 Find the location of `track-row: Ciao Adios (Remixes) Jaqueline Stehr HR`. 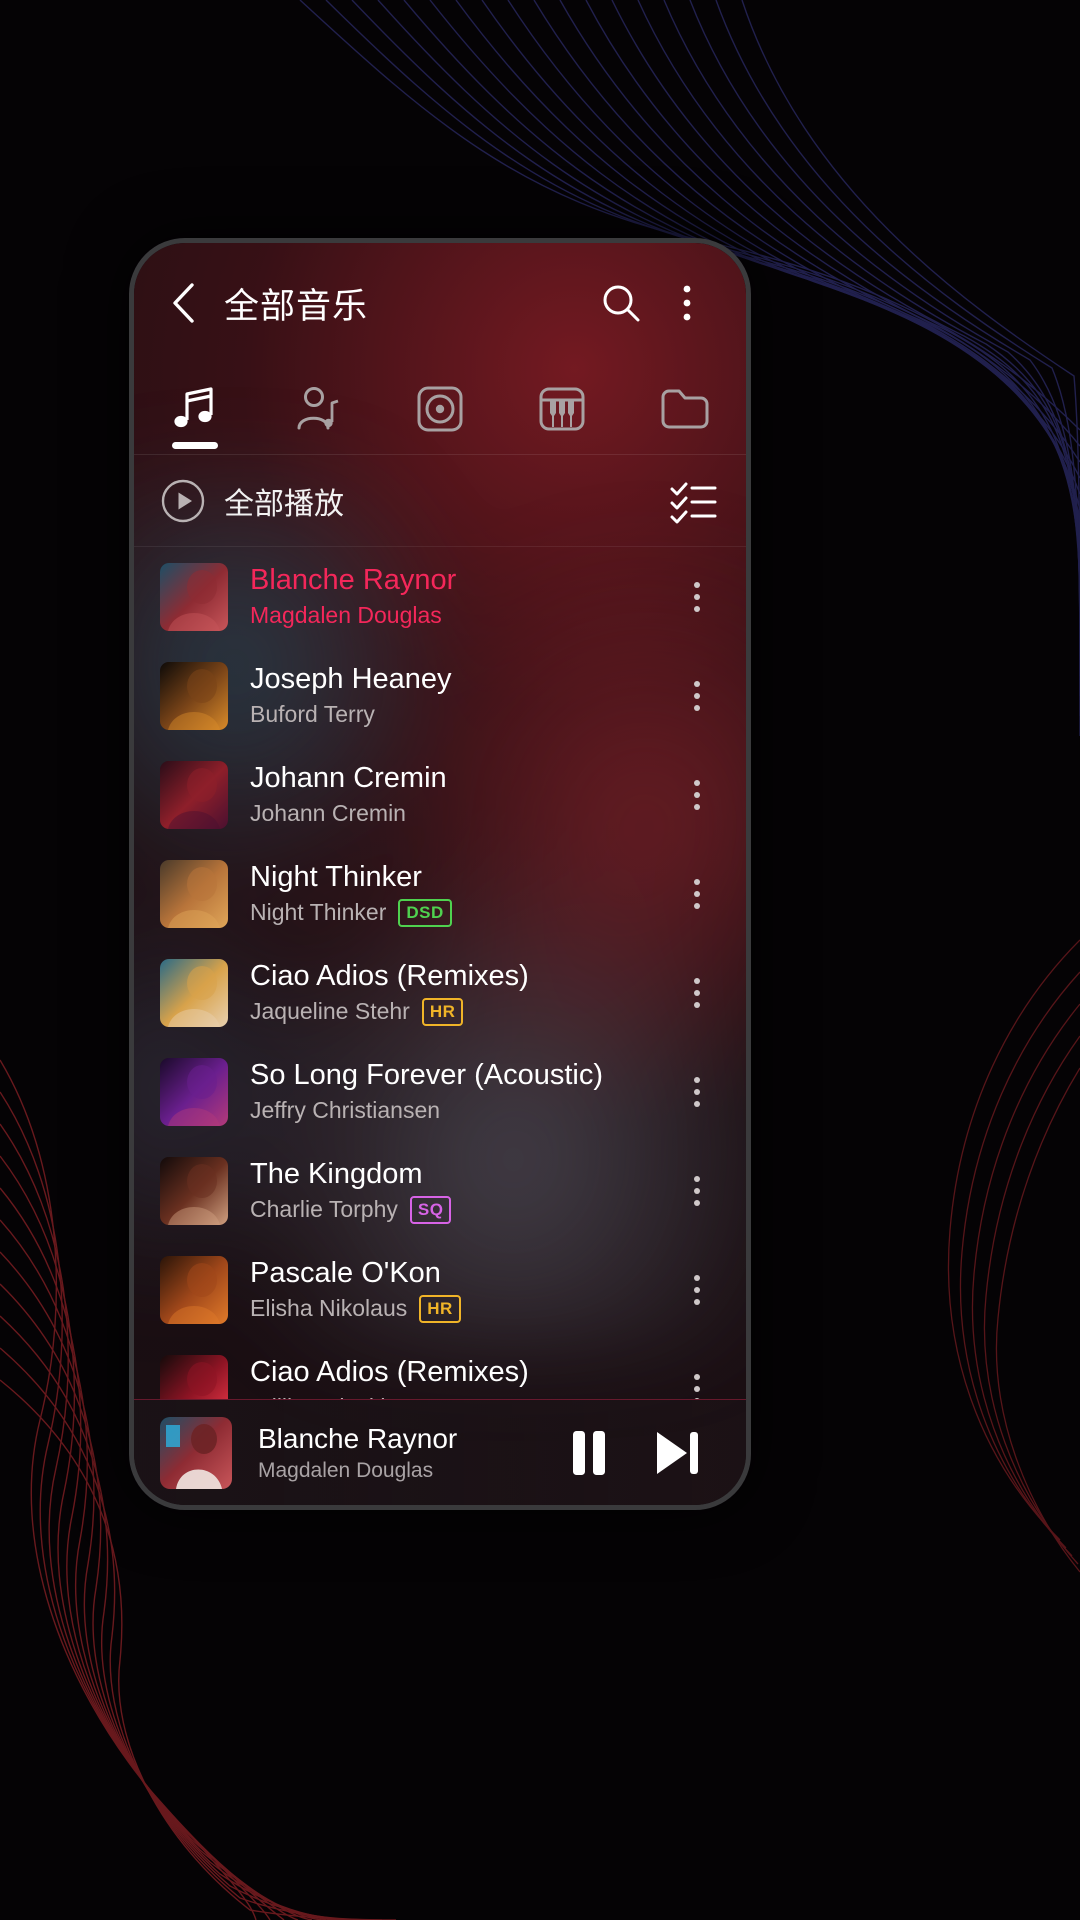

track-row: Ciao Adios (Remixes) Jaqueline Stehr HR is located at coordinates (440, 992).